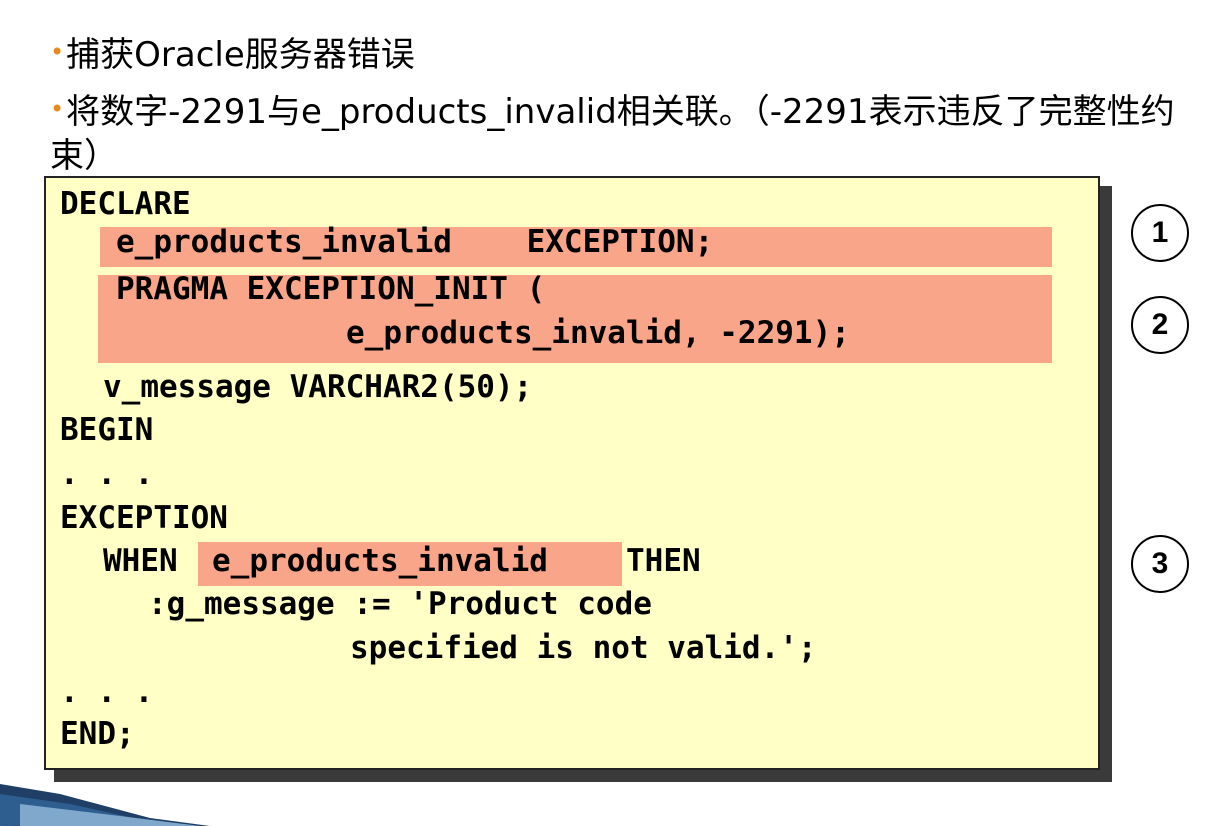  What do you see at coordinates (105, 805) in the screenshot?
I see `slide-corner-swoosh-icon` at bounding box center [105, 805].